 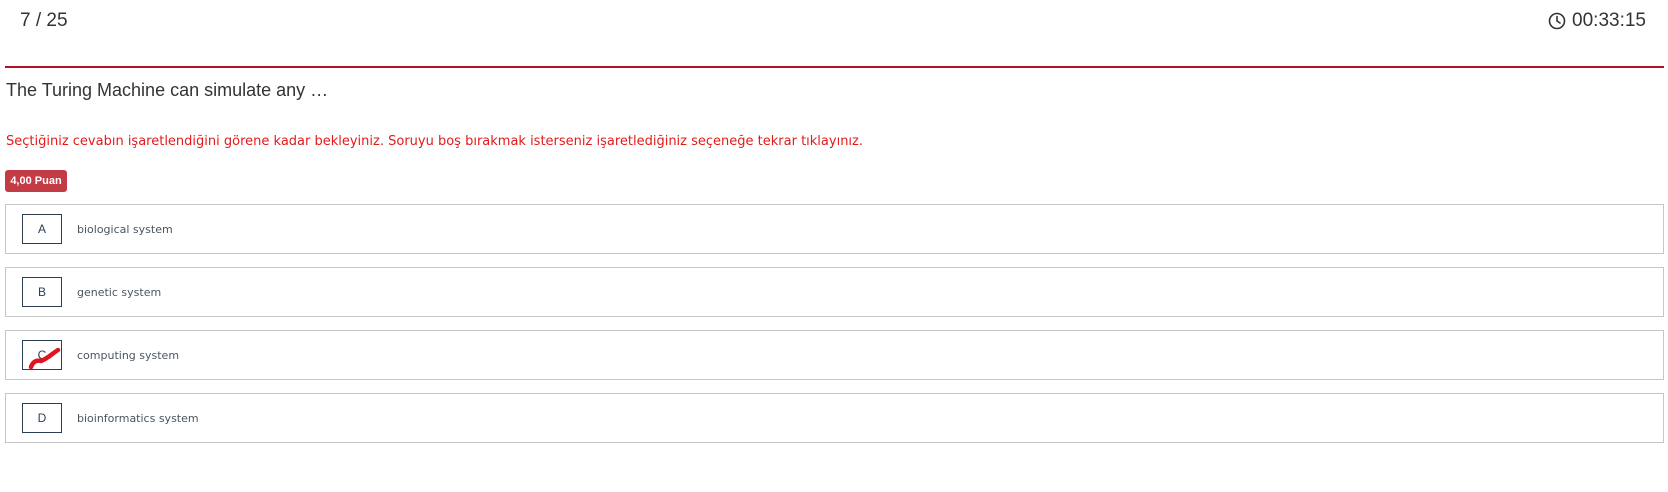 I want to click on option-letter: A, so click(x=41, y=229).